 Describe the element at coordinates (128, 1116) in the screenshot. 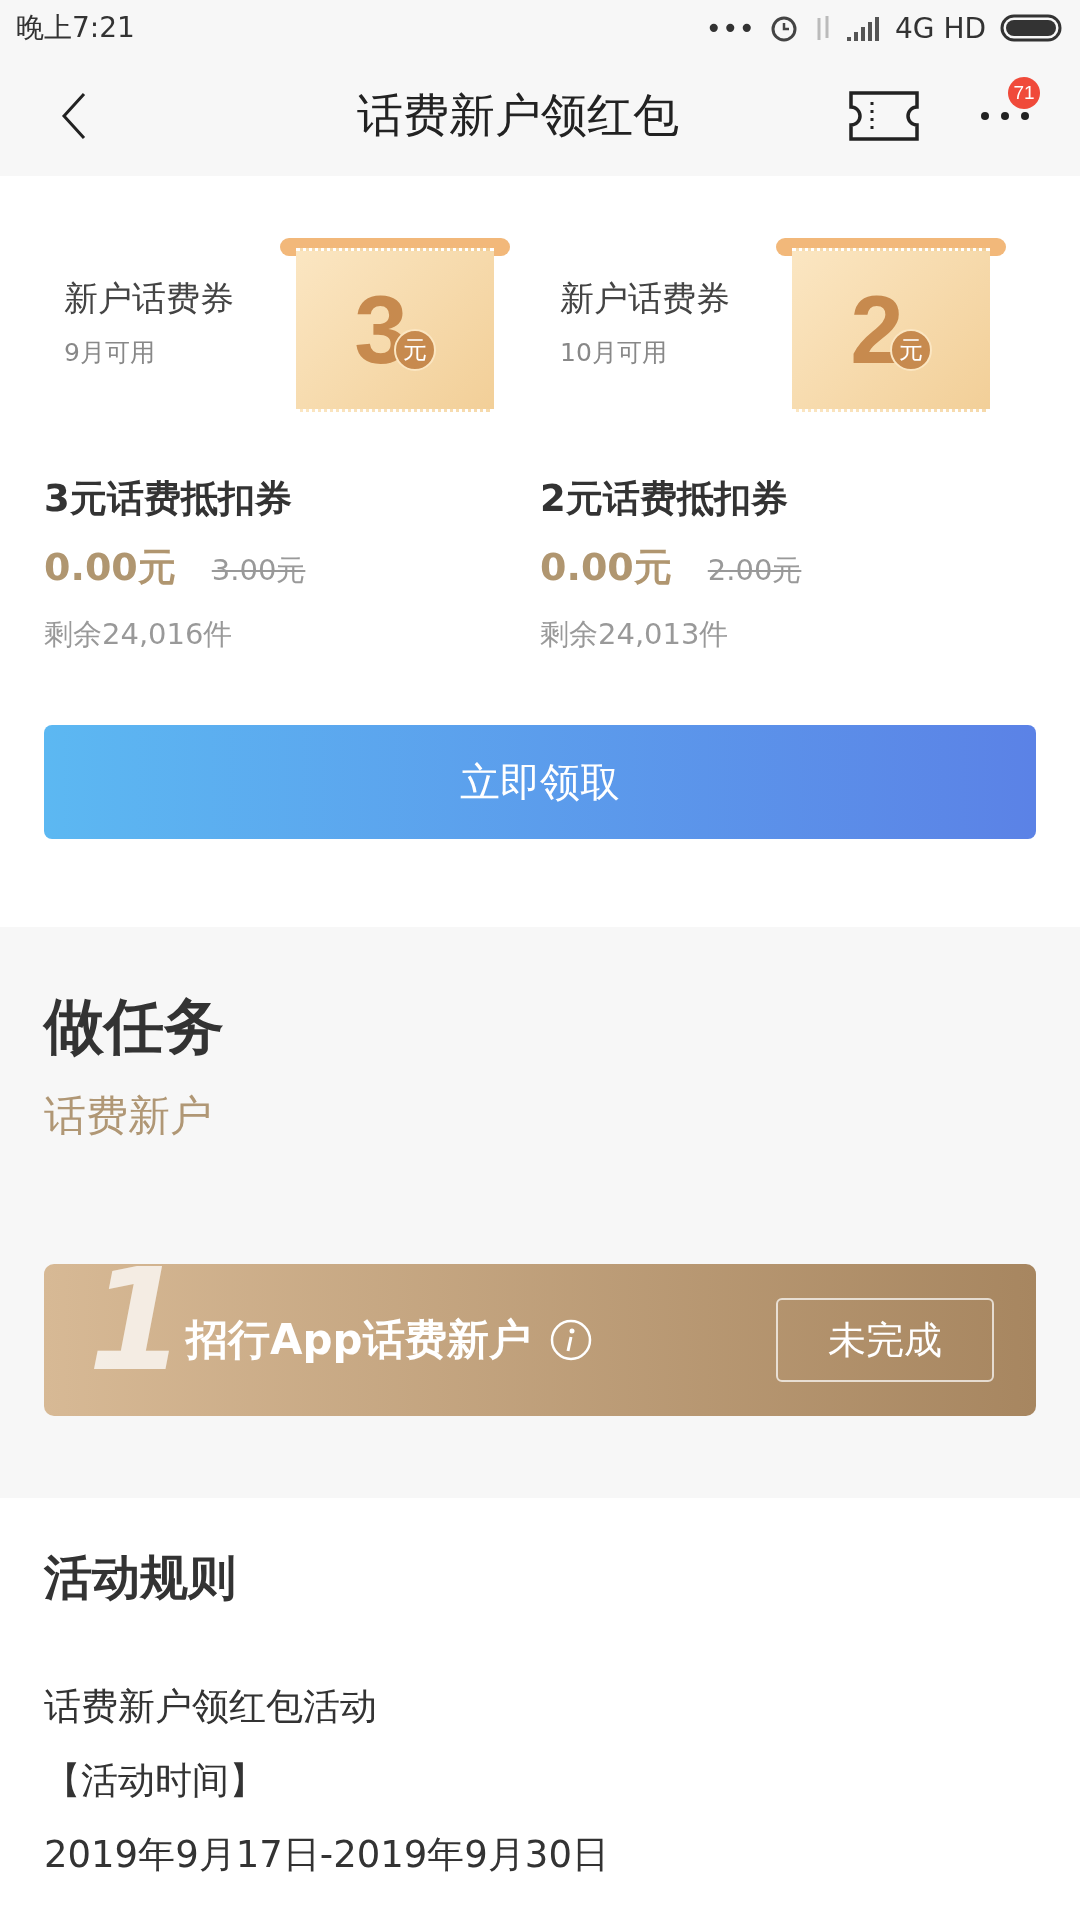

I see `section-subtitle: 话费新户` at that location.